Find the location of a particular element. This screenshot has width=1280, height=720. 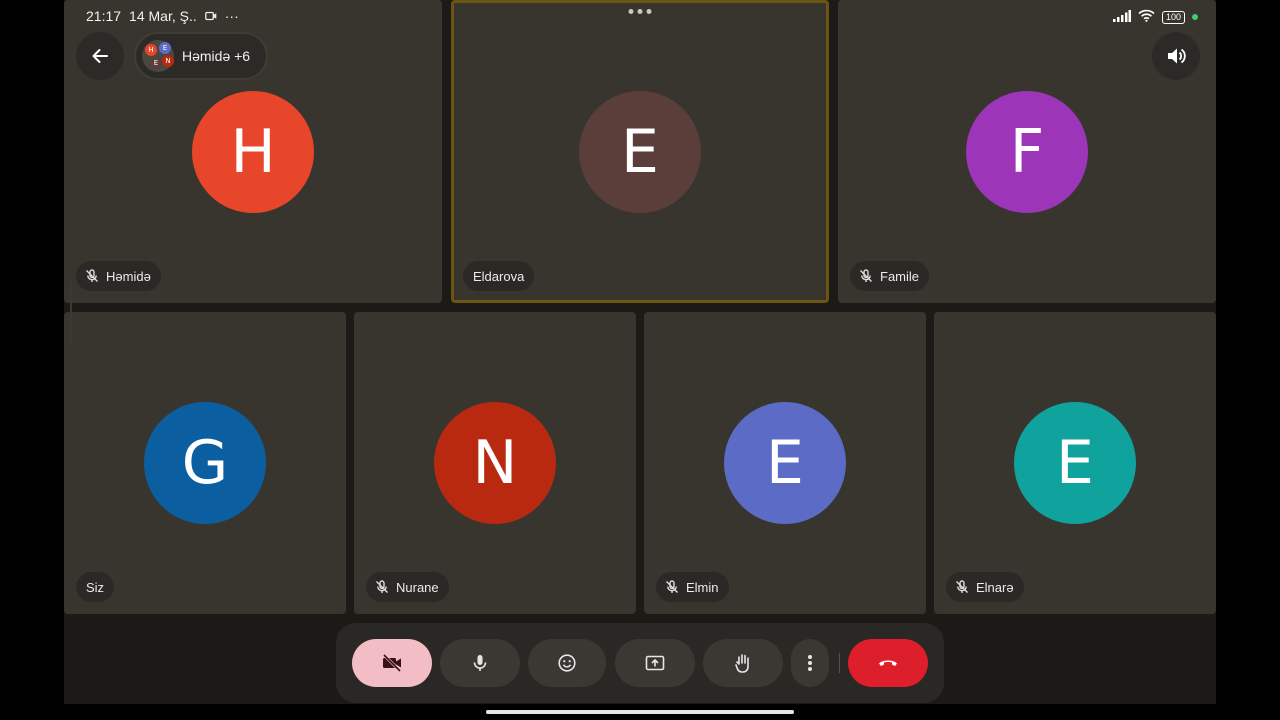

back-button is located at coordinates (100, 56).